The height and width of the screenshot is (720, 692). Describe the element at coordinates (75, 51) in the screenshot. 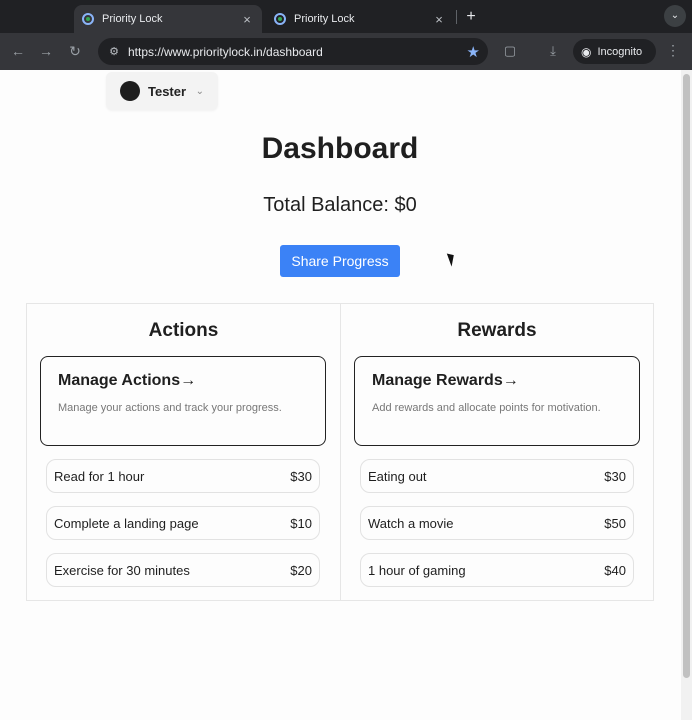

I see `reload-icon: ↻` at that location.